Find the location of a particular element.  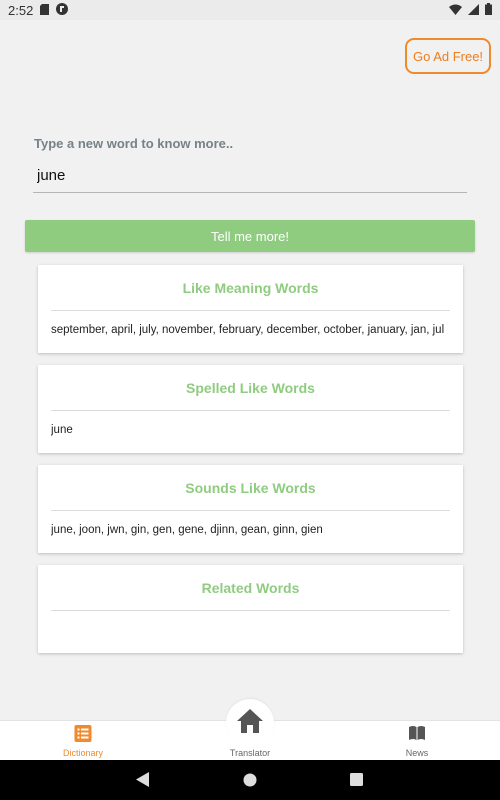

nav-label: Dictionary is located at coordinates (82, 753).